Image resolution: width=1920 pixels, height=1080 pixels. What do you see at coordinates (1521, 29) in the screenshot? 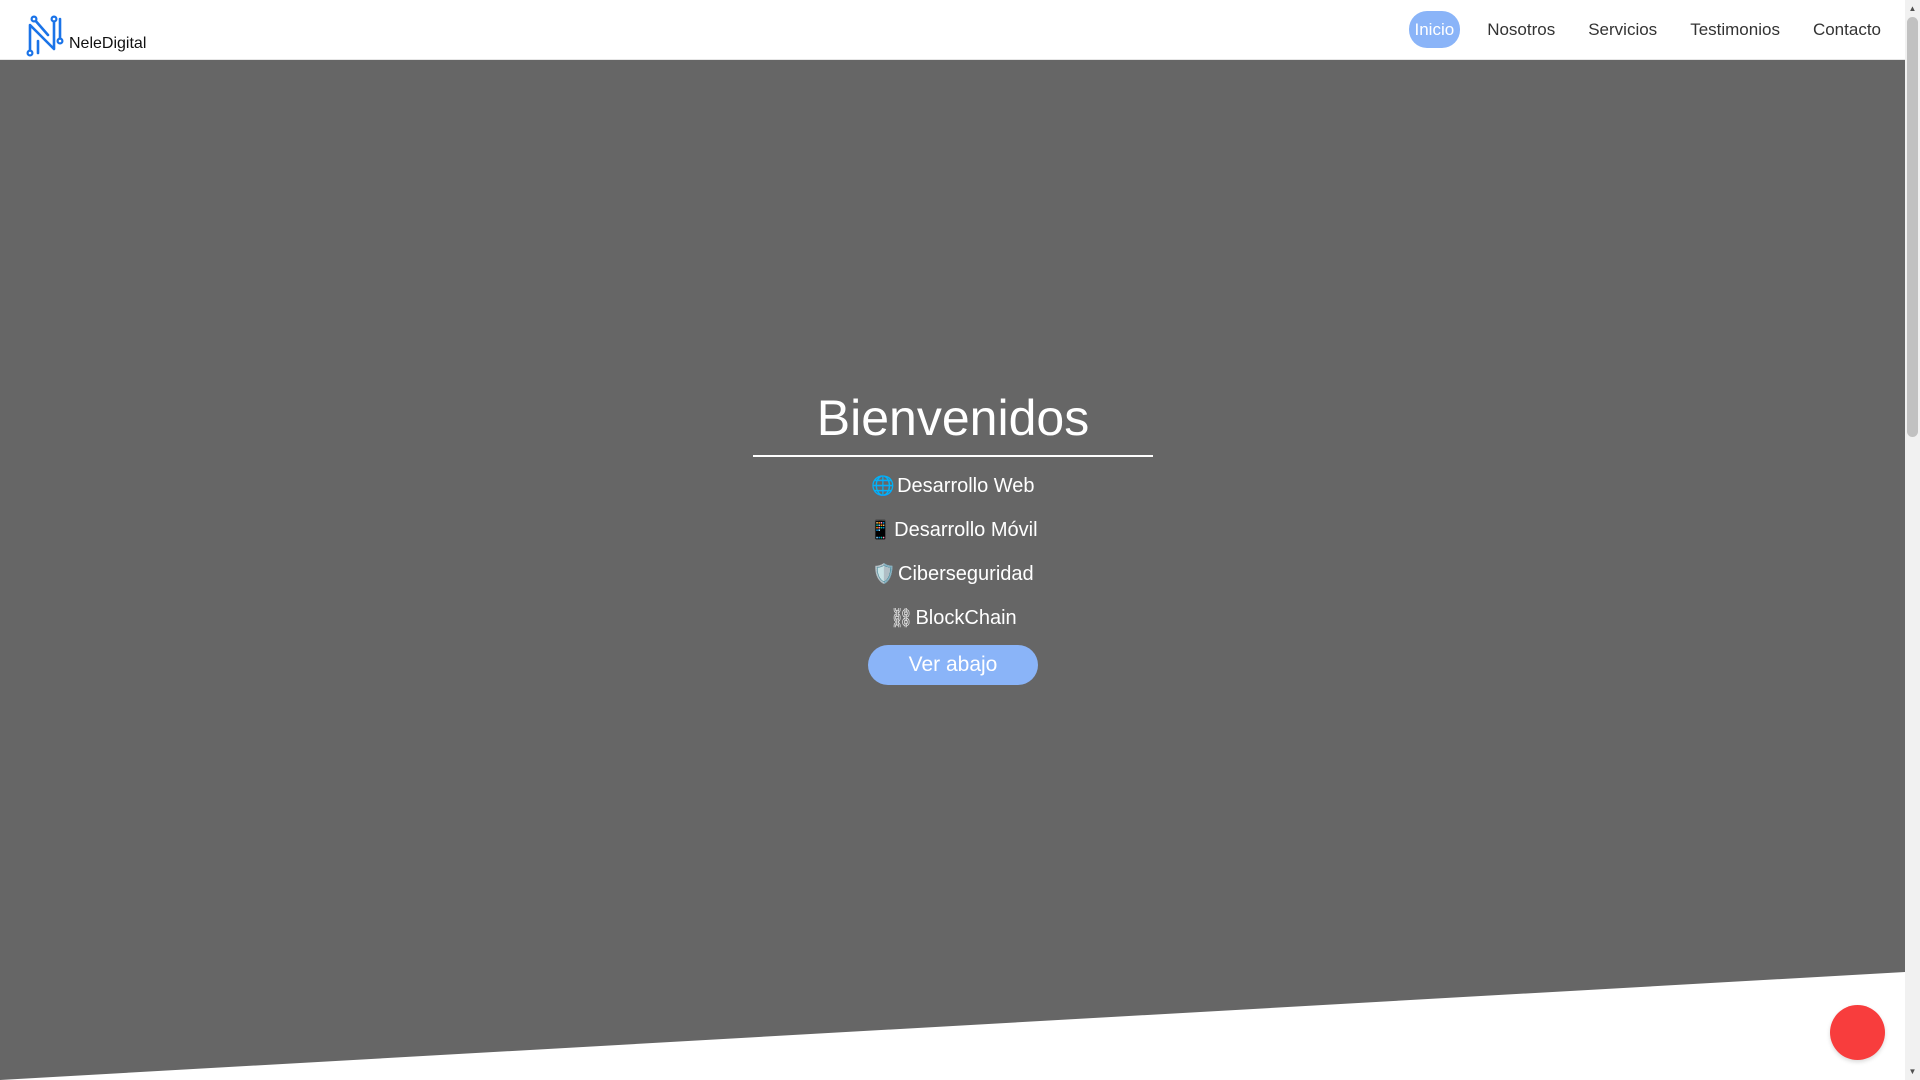
I see `nav-item-nosotros: Nosotros` at bounding box center [1521, 29].